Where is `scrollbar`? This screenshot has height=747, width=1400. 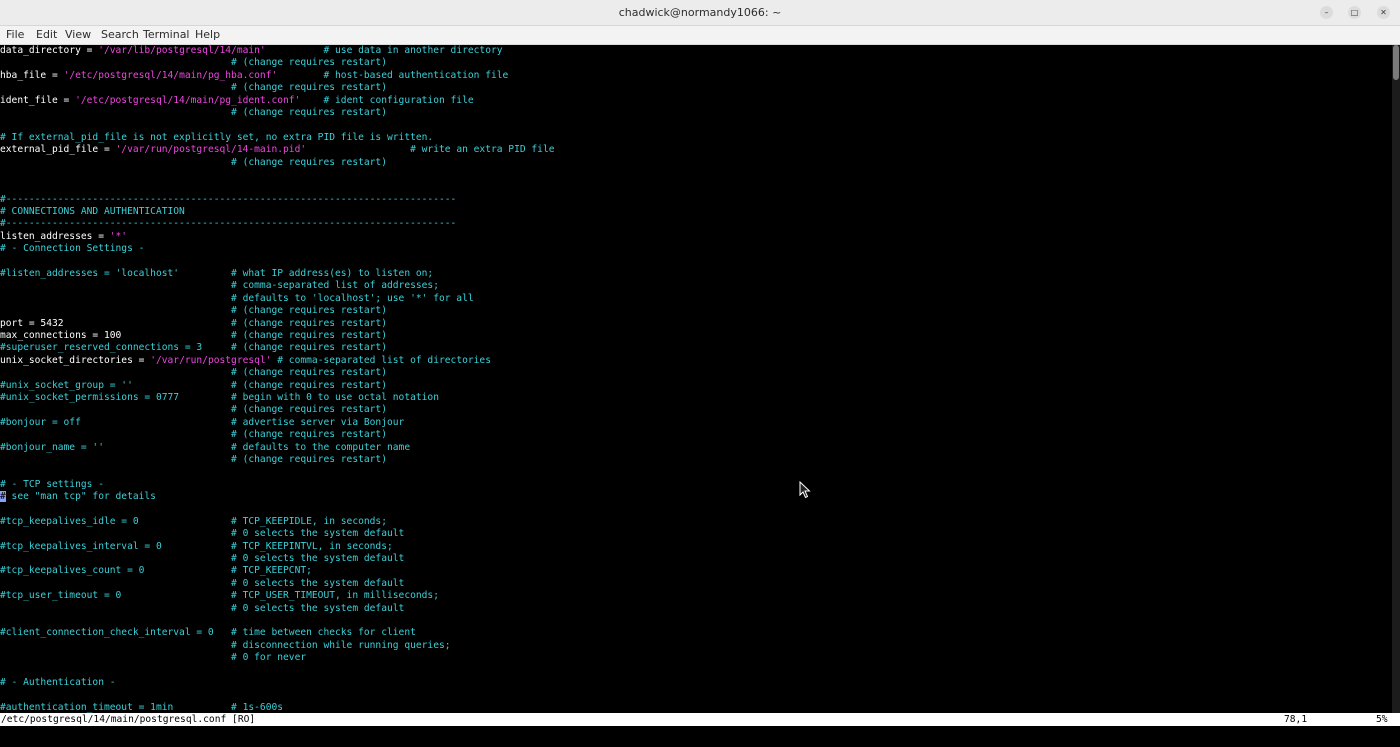 scrollbar is located at coordinates (1396, 379).